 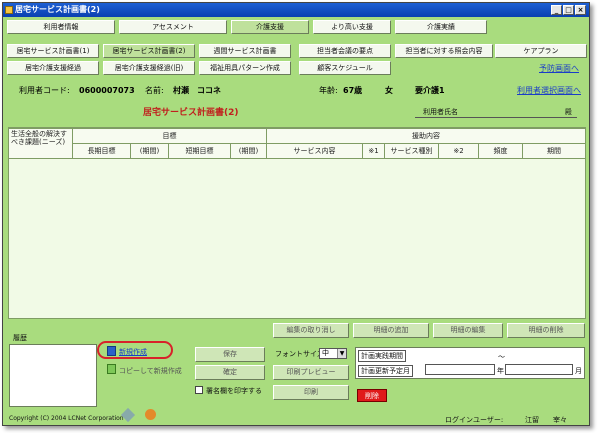 I want to click on year-label: 年, so click(x=500, y=371).